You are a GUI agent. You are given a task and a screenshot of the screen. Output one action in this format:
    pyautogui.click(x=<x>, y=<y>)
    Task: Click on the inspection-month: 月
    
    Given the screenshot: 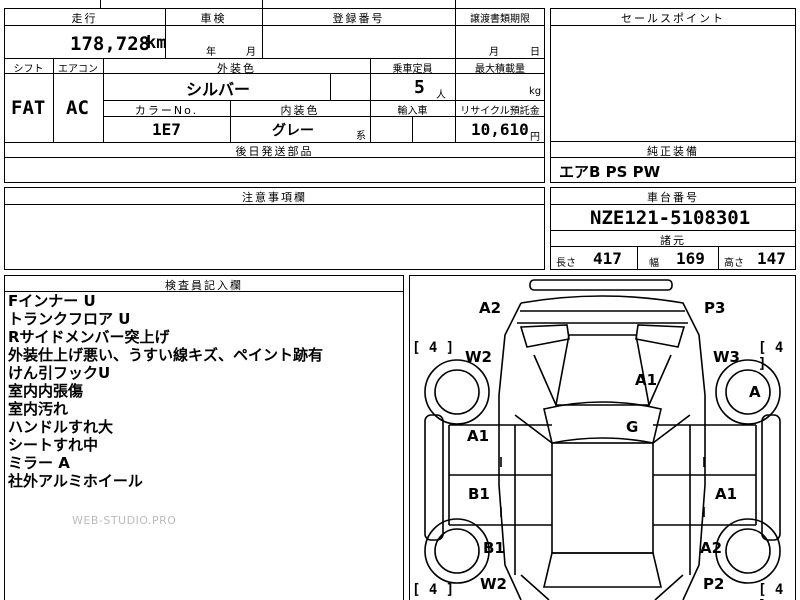 What is the action you would take?
    pyautogui.click(x=251, y=52)
    